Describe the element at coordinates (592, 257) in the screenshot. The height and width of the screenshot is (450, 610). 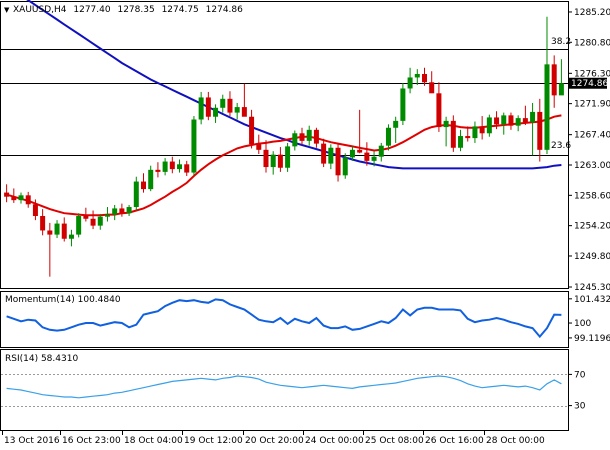
I see `price-axis-label: 1249.80` at that location.